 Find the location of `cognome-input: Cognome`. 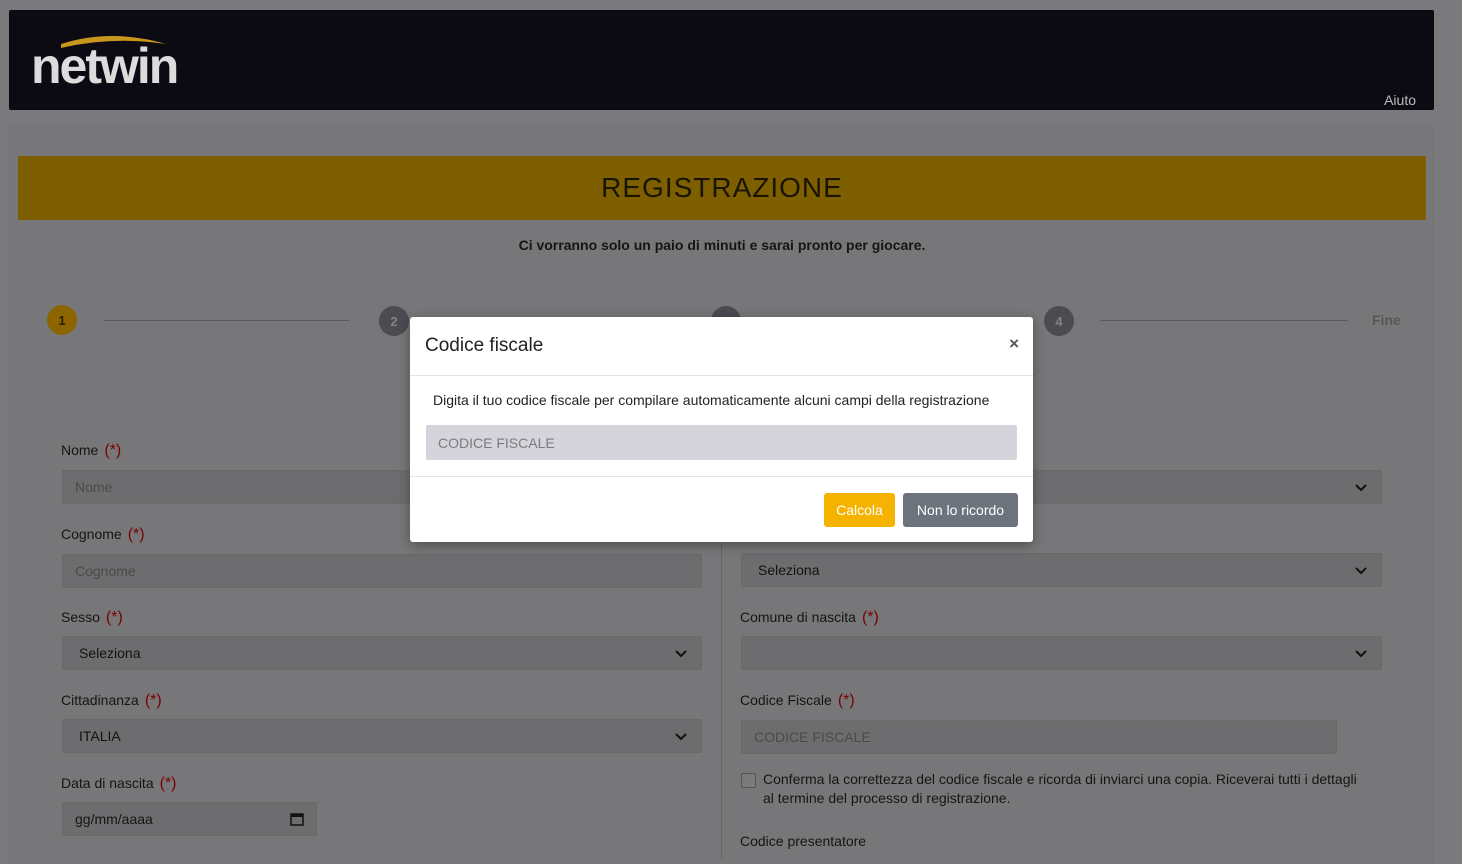

cognome-input: Cognome is located at coordinates (382, 571).